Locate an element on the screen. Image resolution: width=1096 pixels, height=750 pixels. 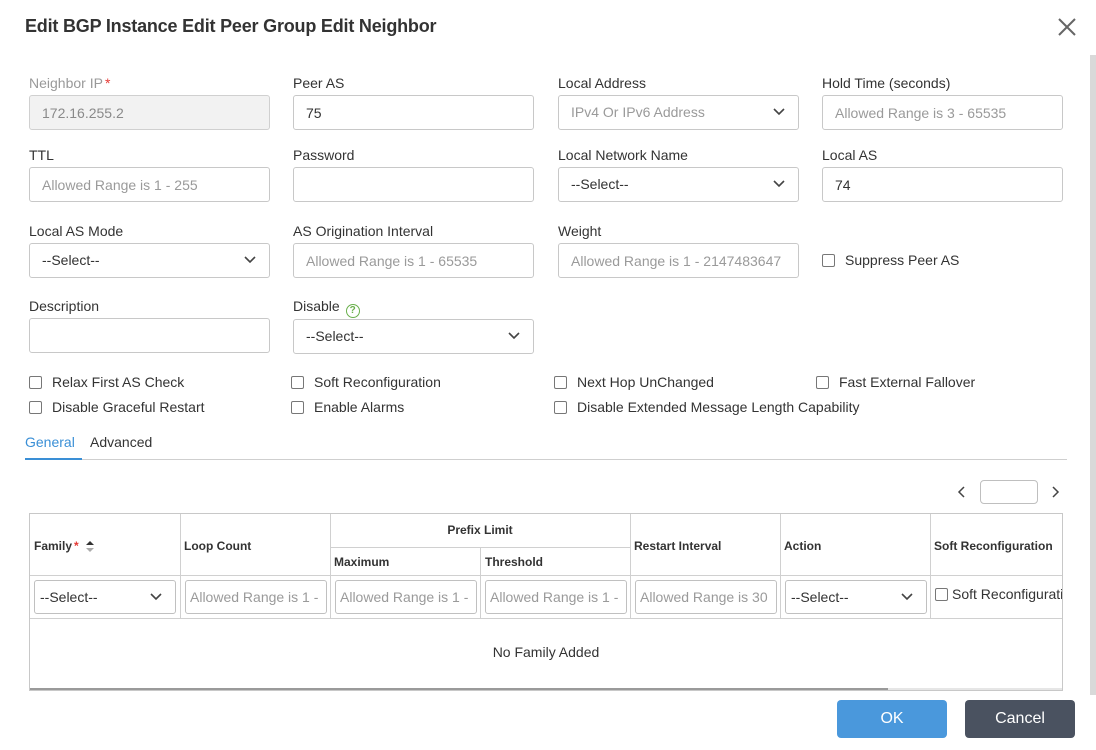
relax-first-as-check-checkbox: Relax First AS Check is located at coordinates (106, 382).